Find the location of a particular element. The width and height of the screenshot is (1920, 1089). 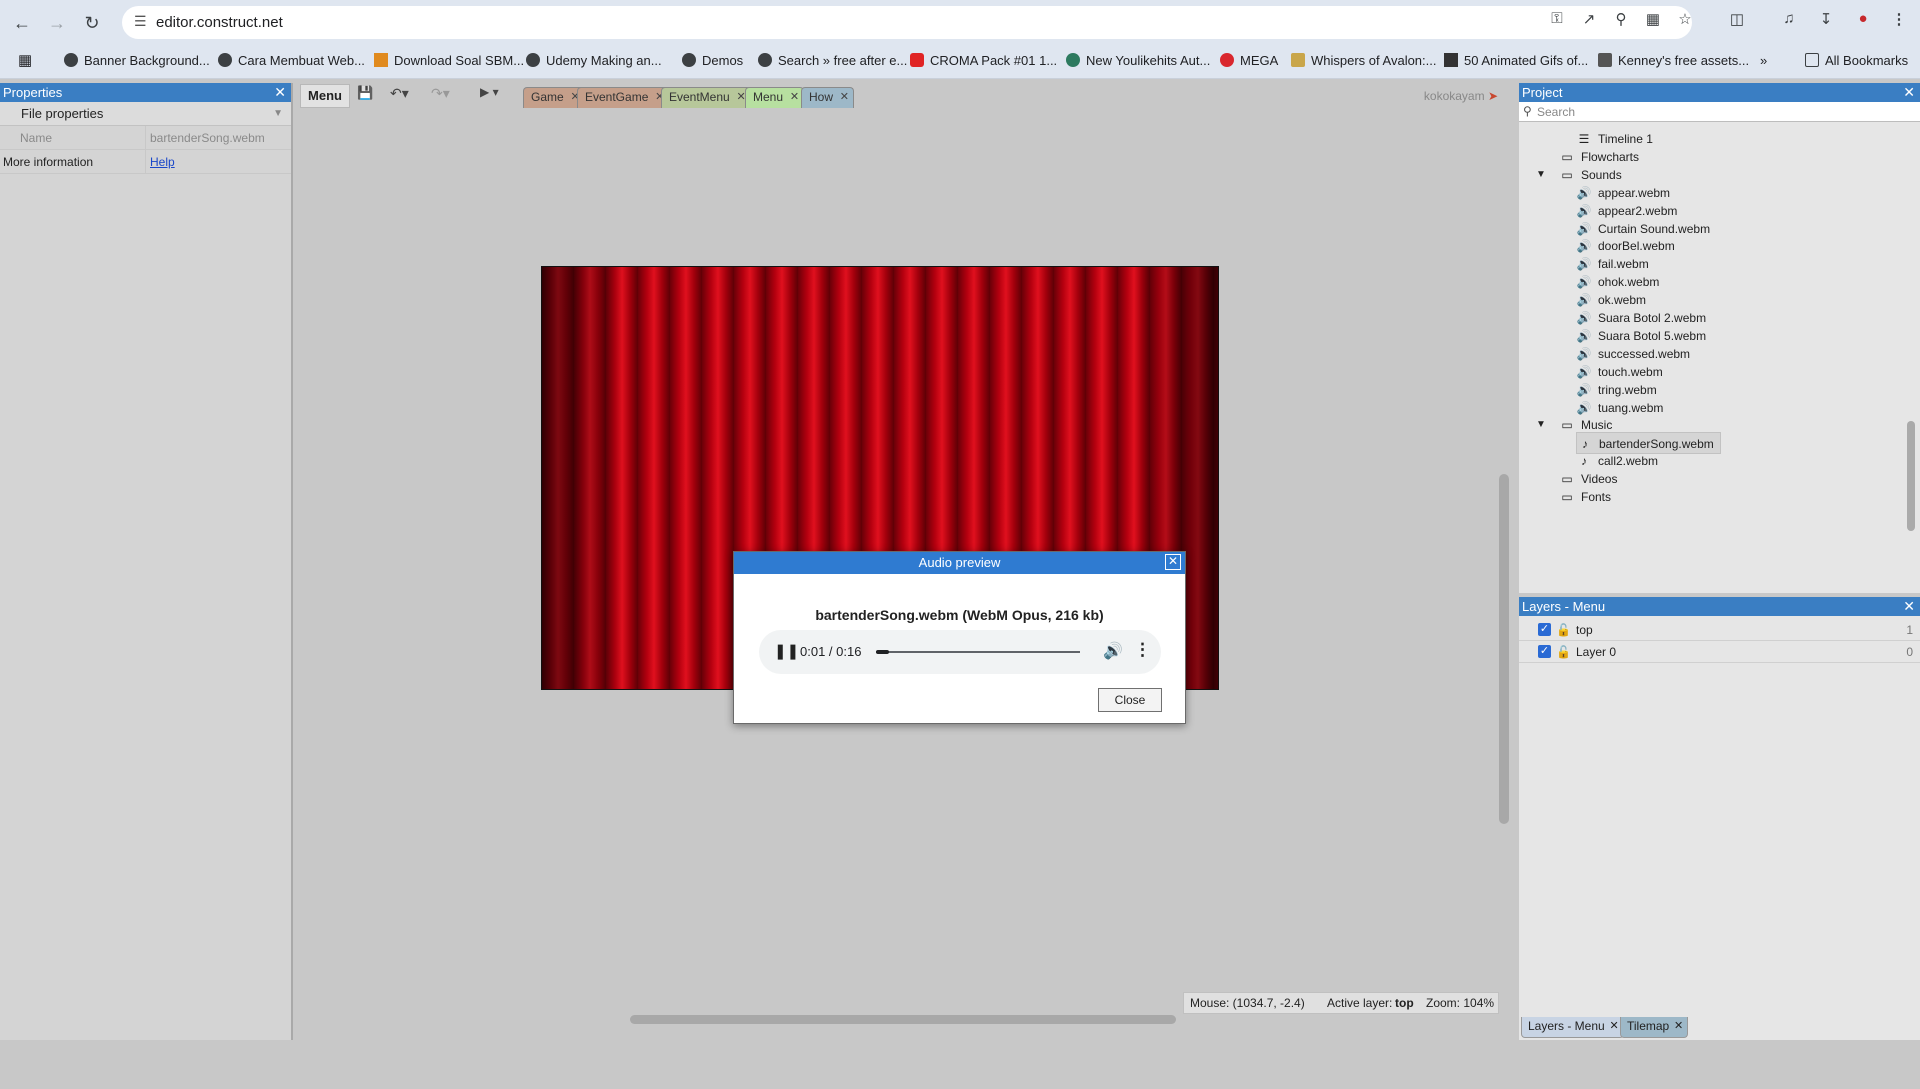

url-text: editor.construct.net is located at coordinates (219, 22).